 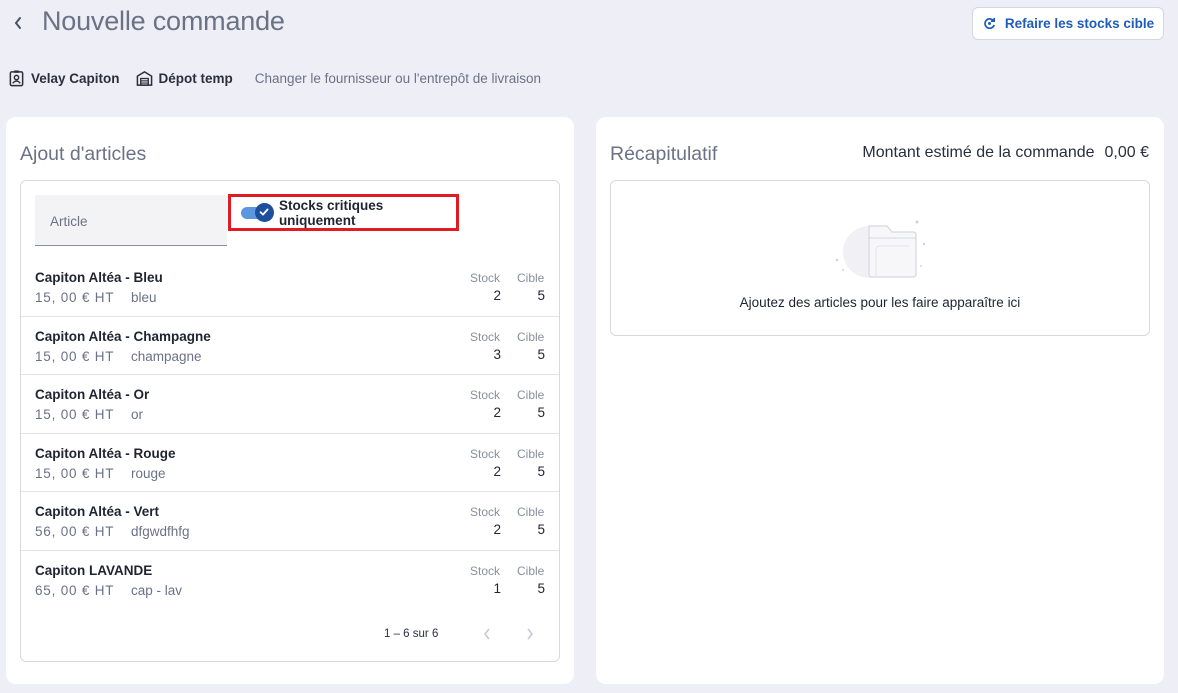 I want to click on item-ref: bleu, so click(x=144, y=297).